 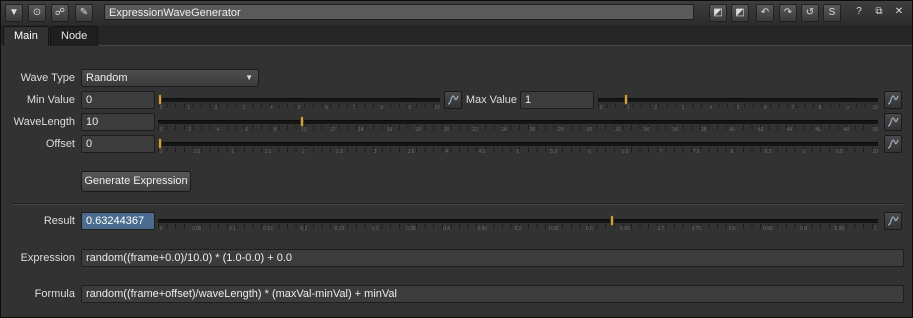 I want to click on tick-label: 42, so click(x=760, y=130).